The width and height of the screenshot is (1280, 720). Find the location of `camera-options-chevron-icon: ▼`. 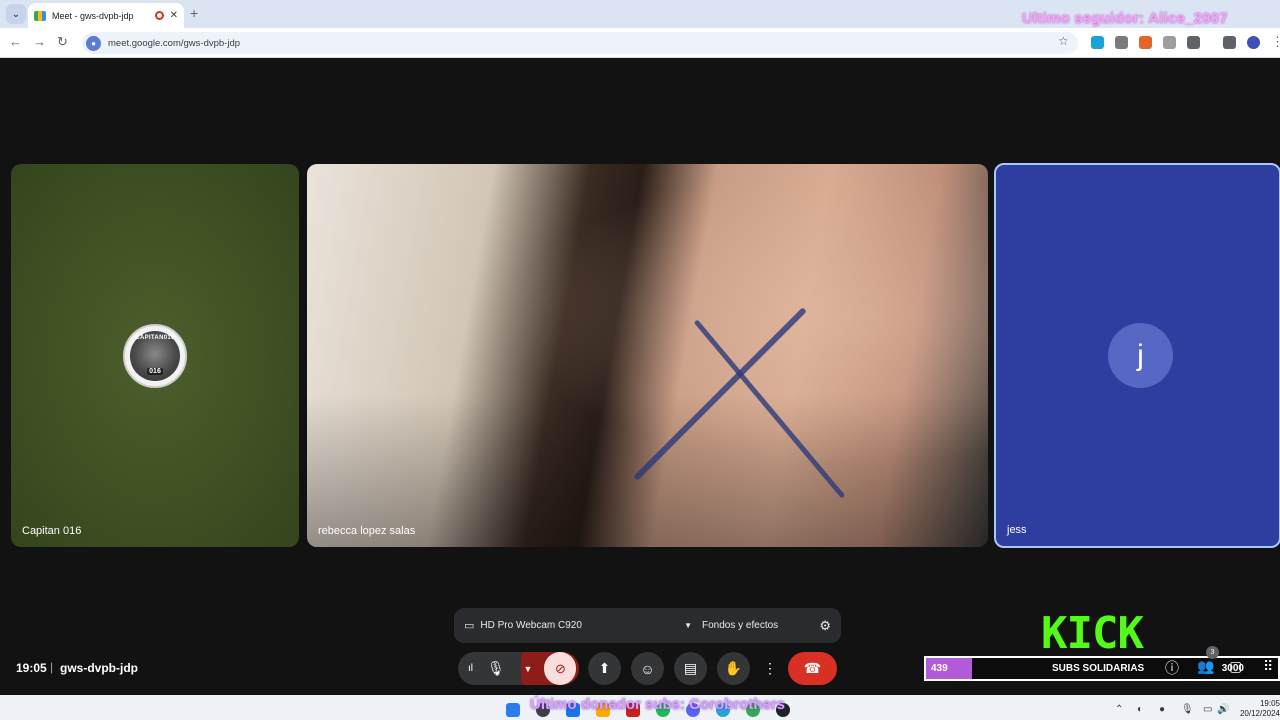

camera-options-chevron-icon: ▼ is located at coordinates (528, 669).